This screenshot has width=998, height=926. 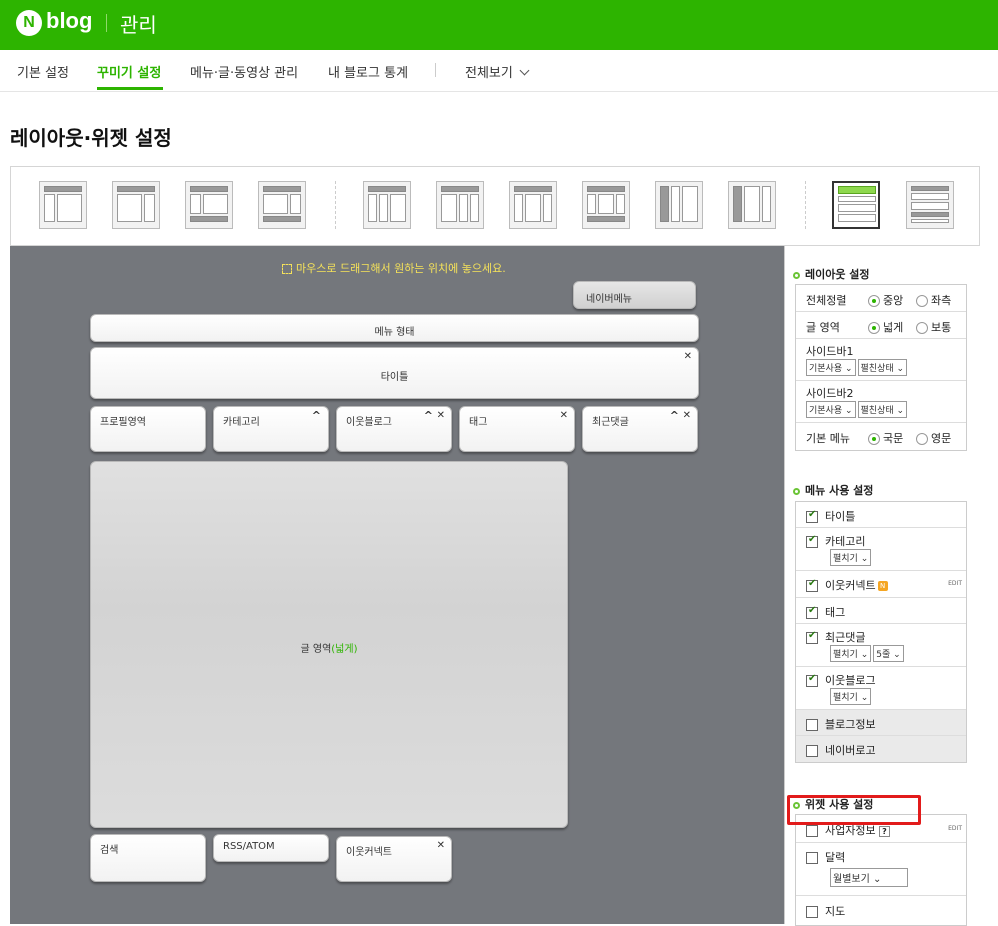 I want to click on layout-option-11-selected, so click(x=856, y=205).